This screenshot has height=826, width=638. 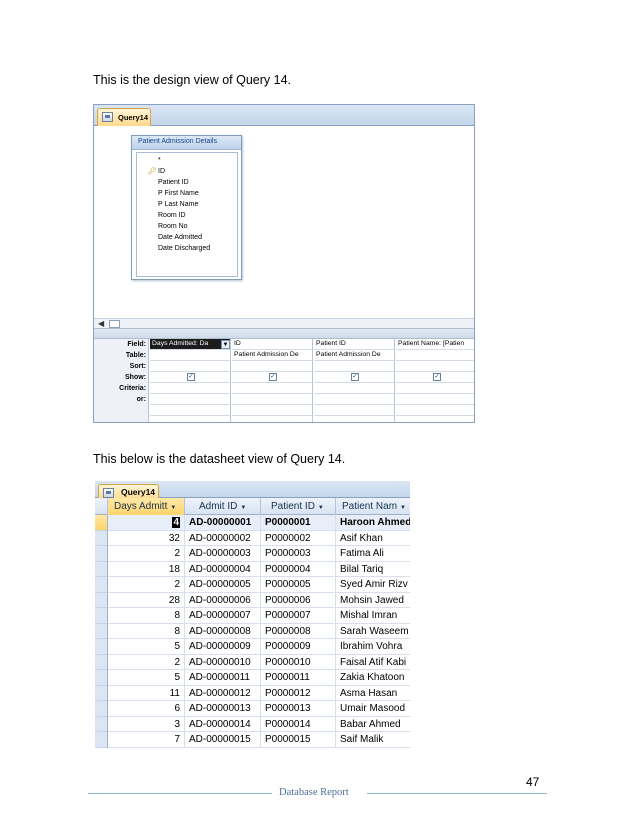 I want to click on table-cell: AD-00000007, so click(x=223, y=616).